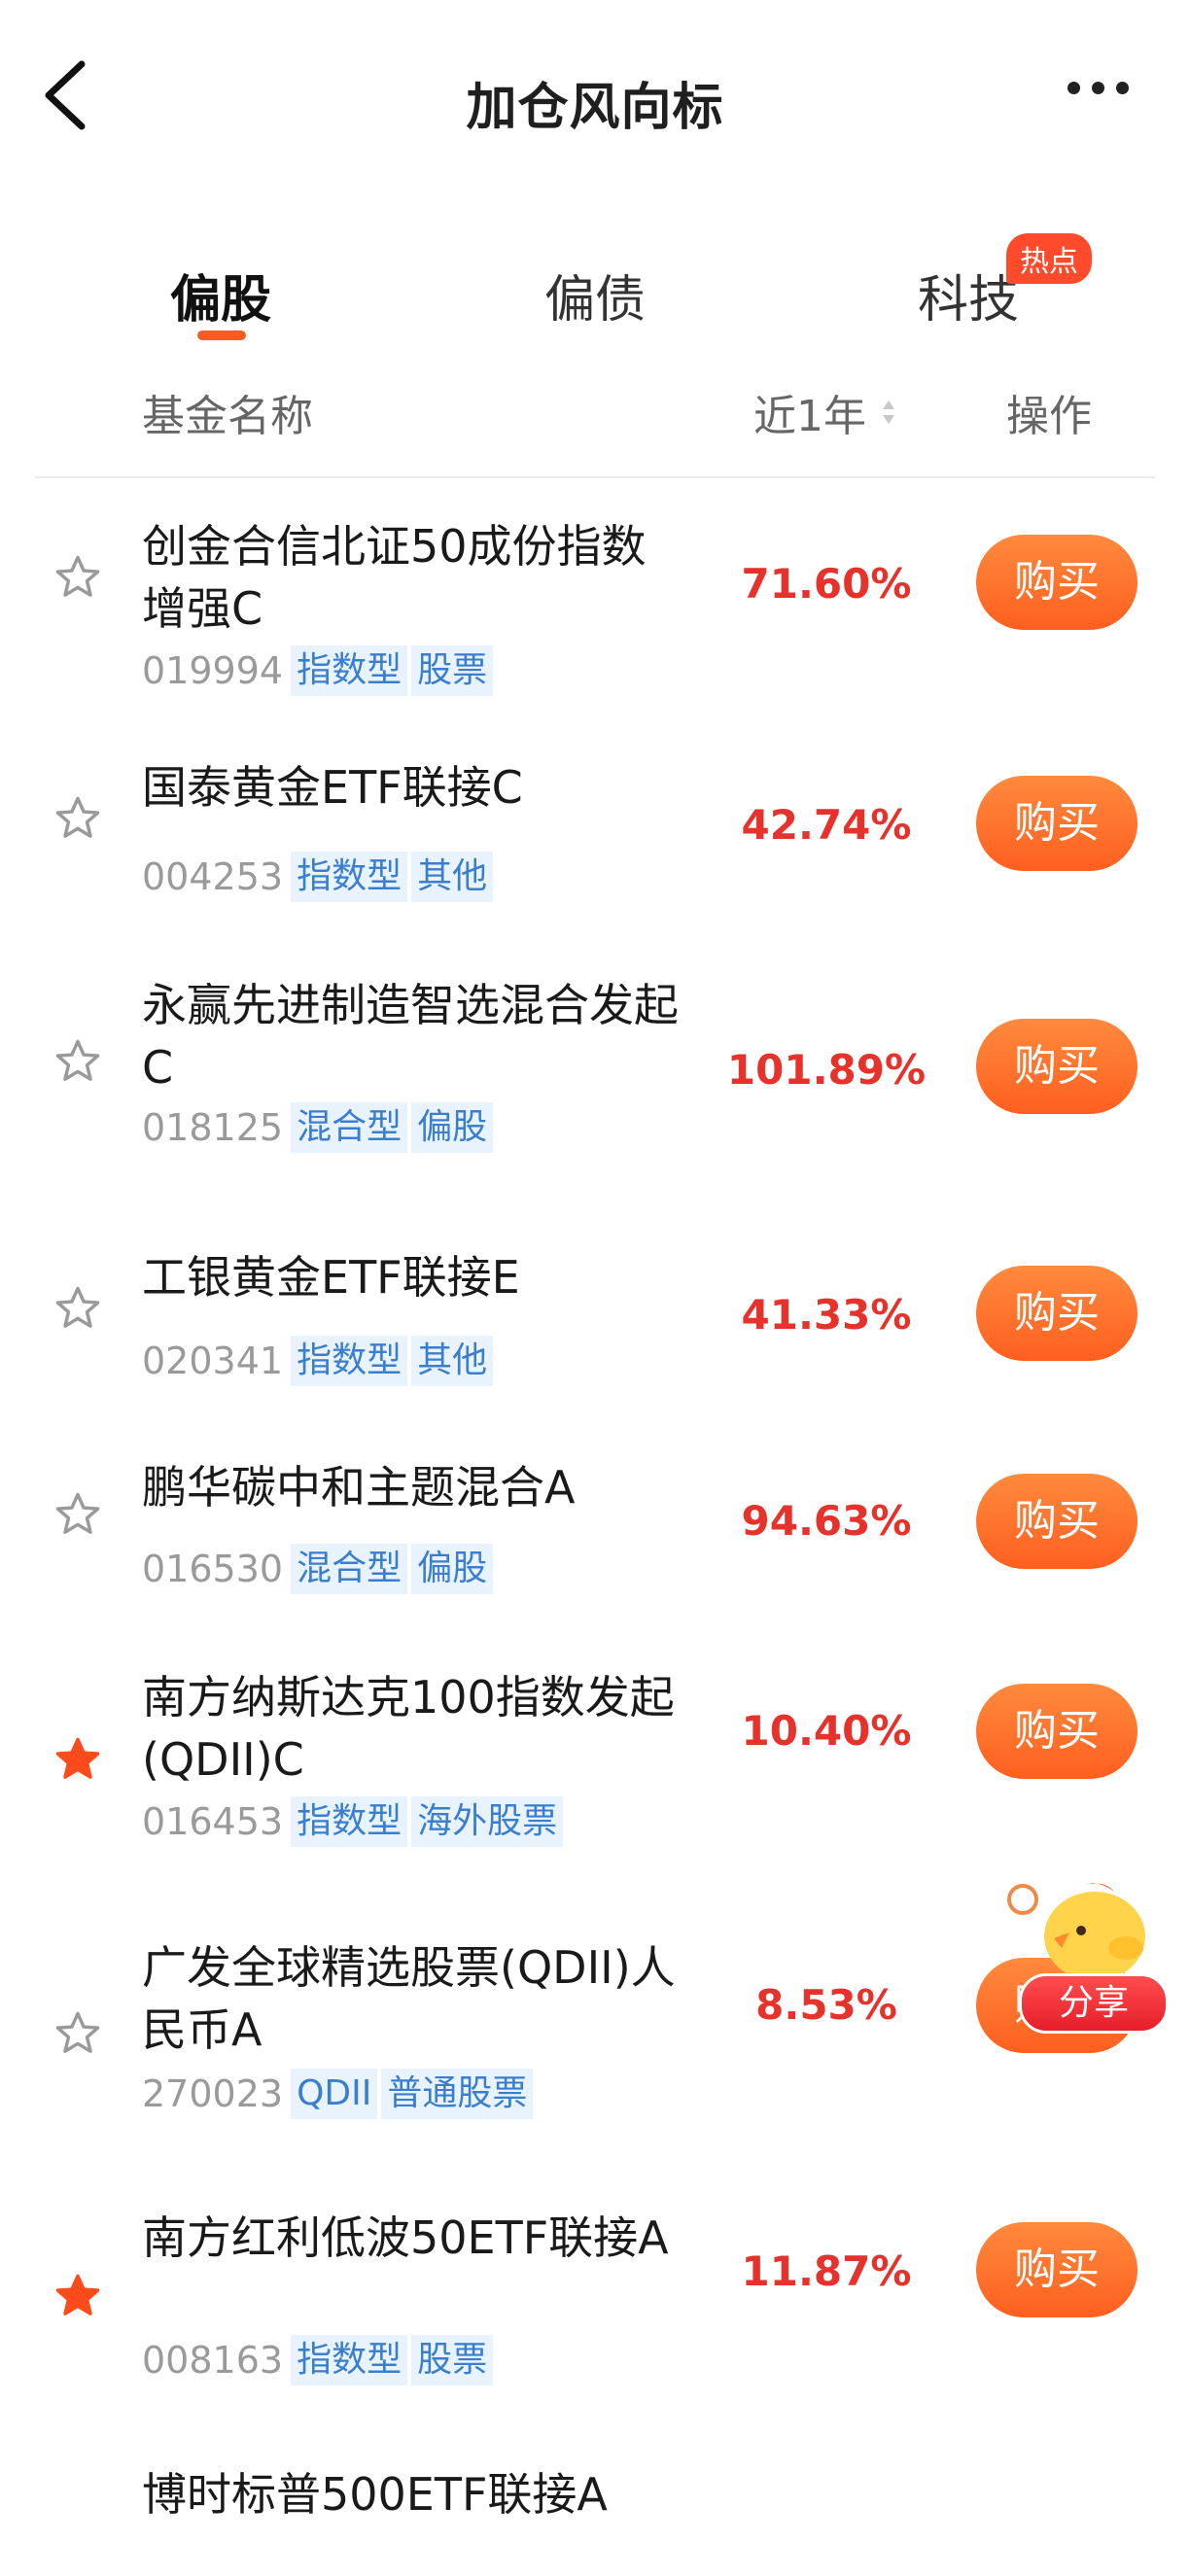  Describe the element at coordinates (220, 295) in the screenshot. I see `tab-equity: 偏股` at that location.